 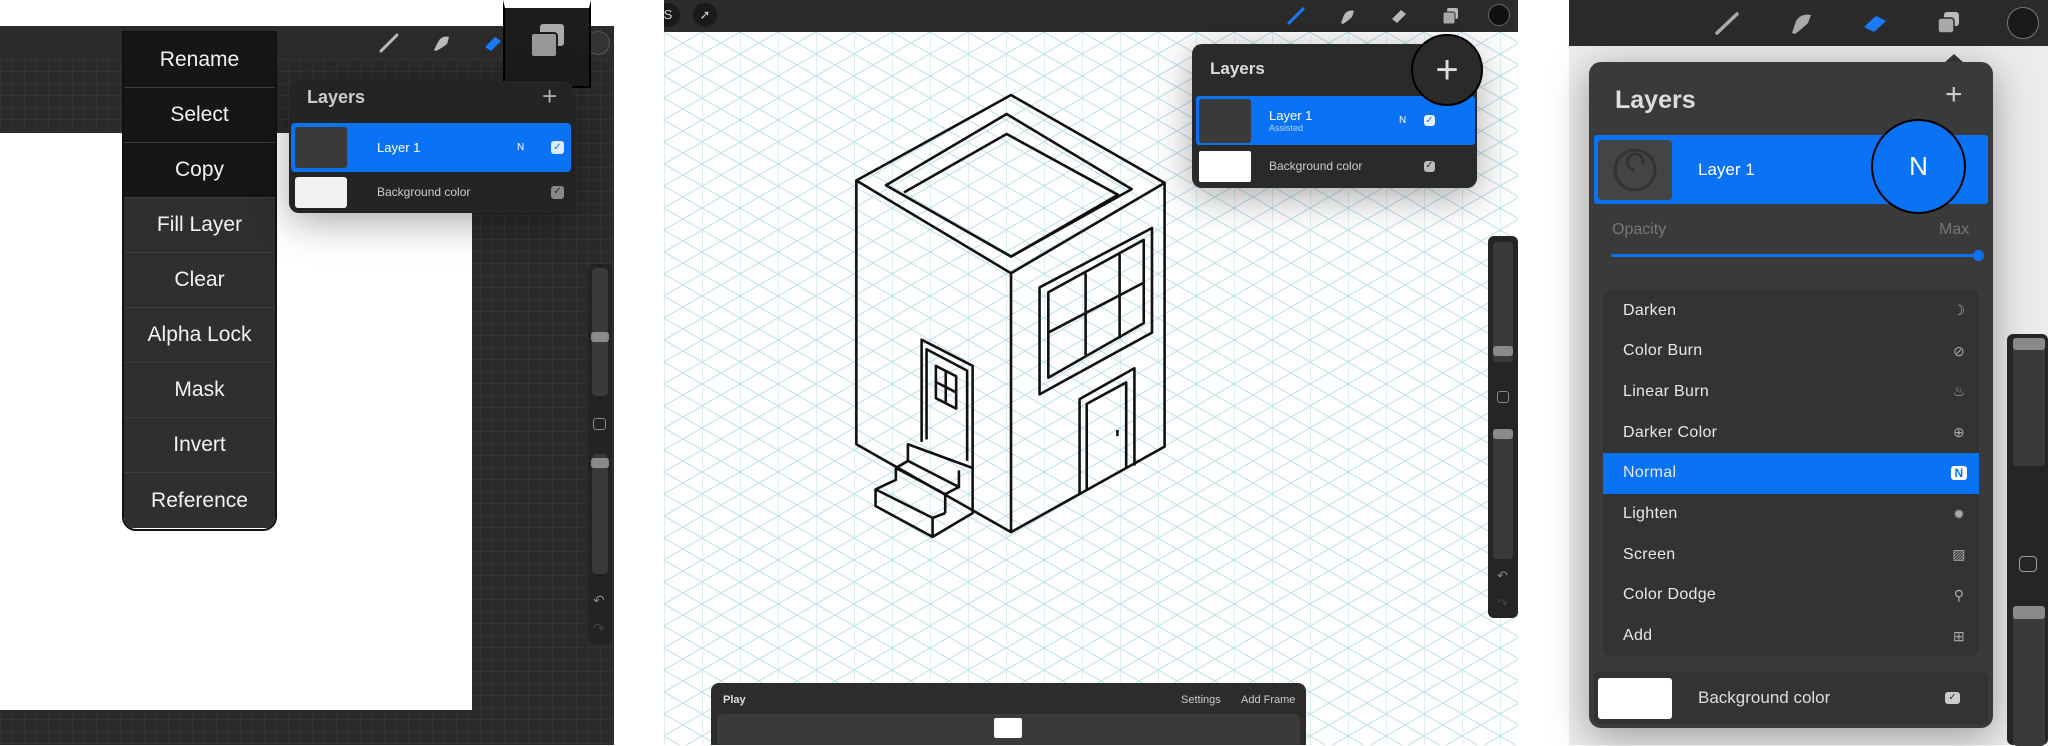 I want to click on blend-mode-add: Add ⊞, so click(x=1791, y=636).